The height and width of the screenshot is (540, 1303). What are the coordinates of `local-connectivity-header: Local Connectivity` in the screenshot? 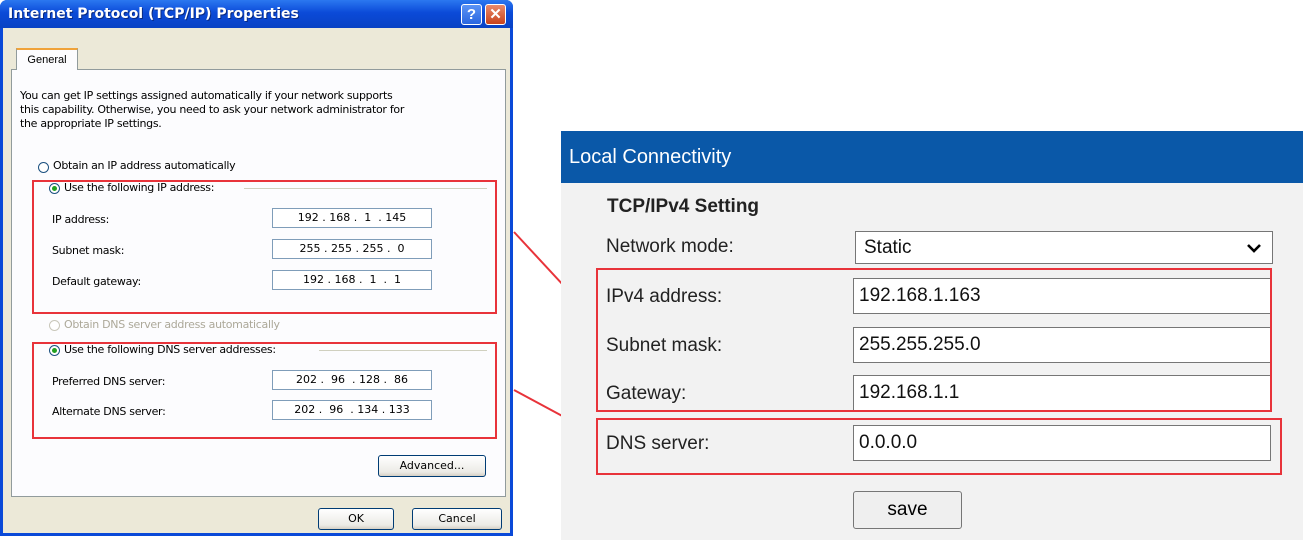 It's located at (932, 157).